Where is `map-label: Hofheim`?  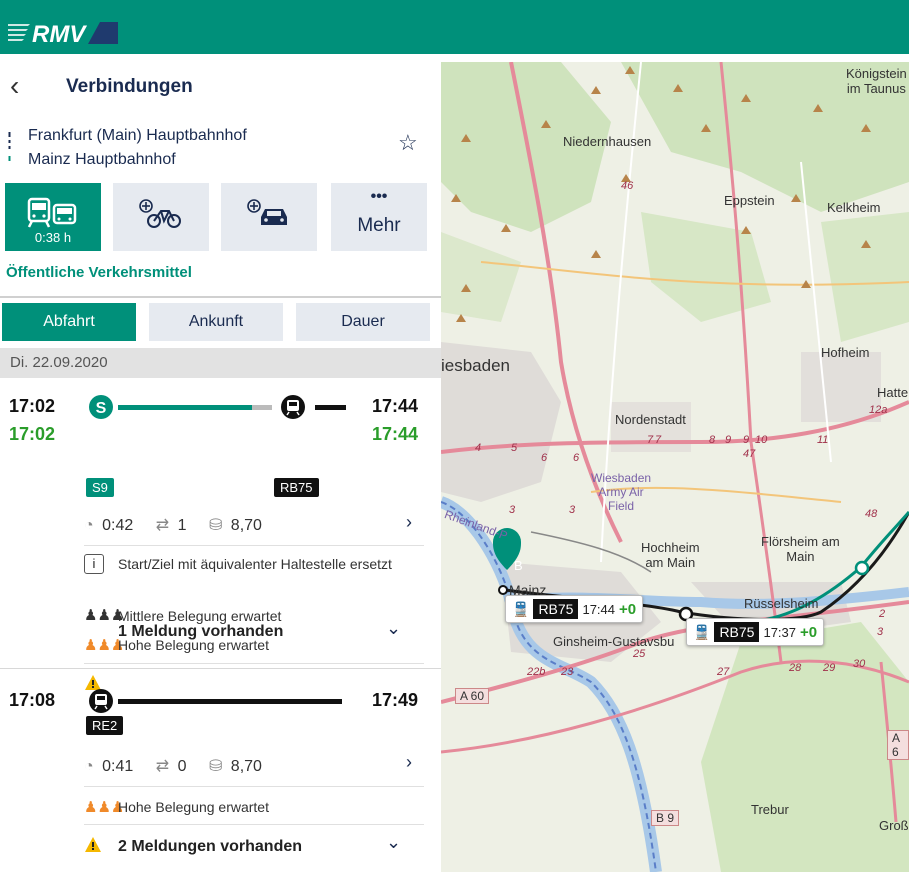 map-label: Hofheim is located at coordinates (845, 352).